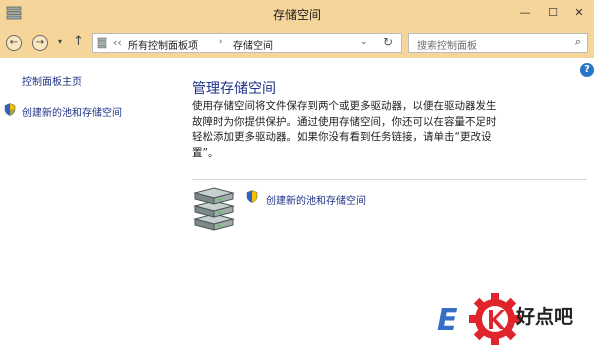 The height and width of the screenshot is (348, 594). I want to click on svg-text: E, so click(447, 320).